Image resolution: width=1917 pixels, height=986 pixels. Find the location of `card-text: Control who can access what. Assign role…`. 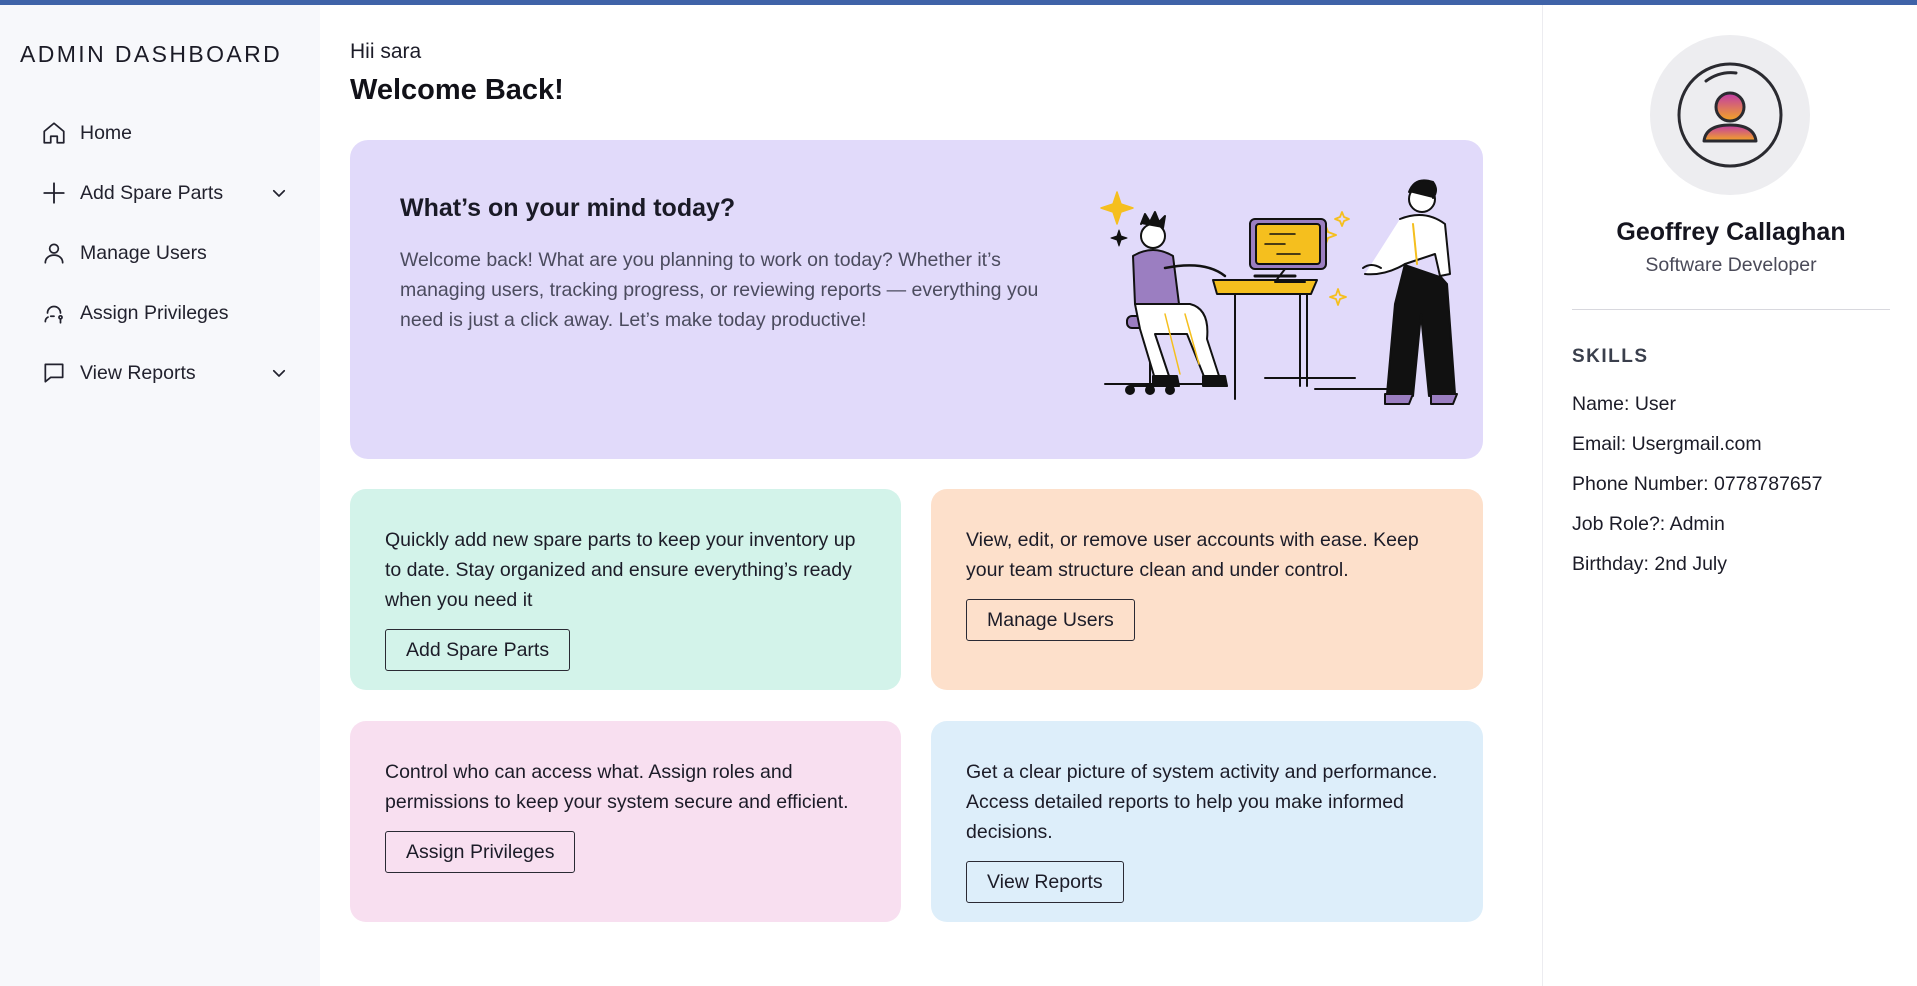

card-text: Control who can access what. Assign role… is located at coordinates (617, 787).